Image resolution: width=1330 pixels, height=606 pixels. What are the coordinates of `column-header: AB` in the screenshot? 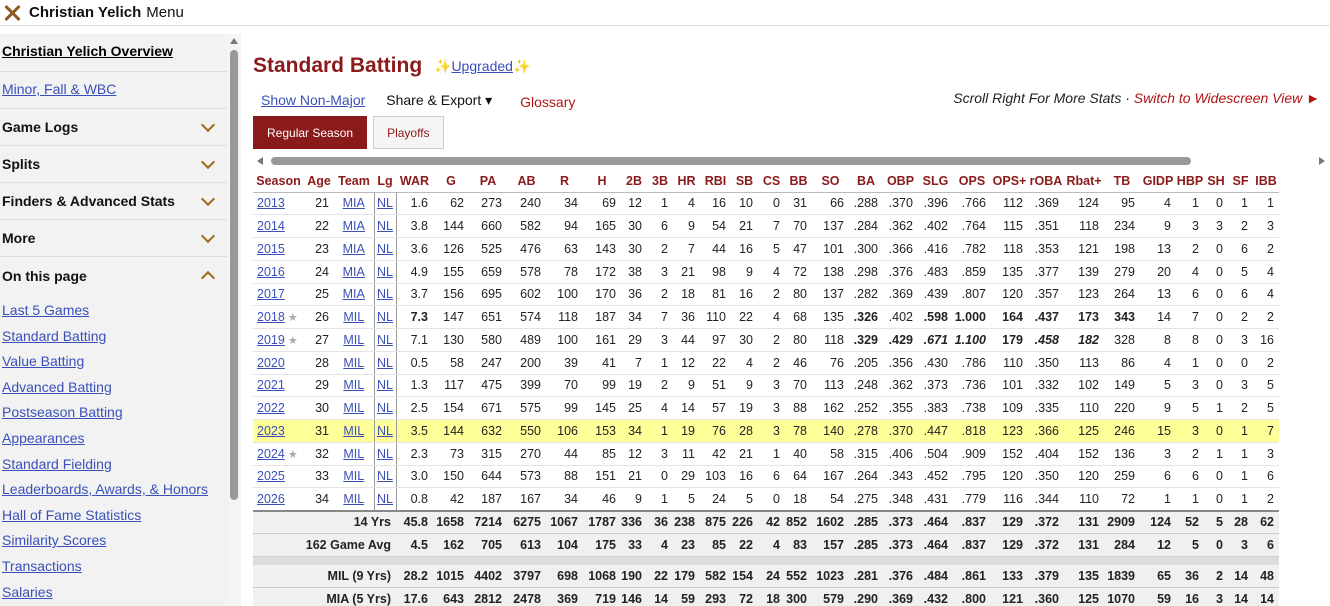 It's located at (526, 181).